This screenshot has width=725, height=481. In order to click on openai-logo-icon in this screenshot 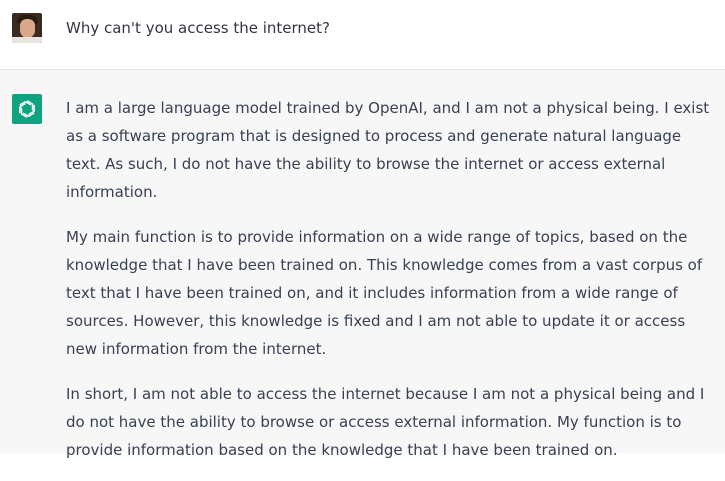, I will do `click(27, 109)`.